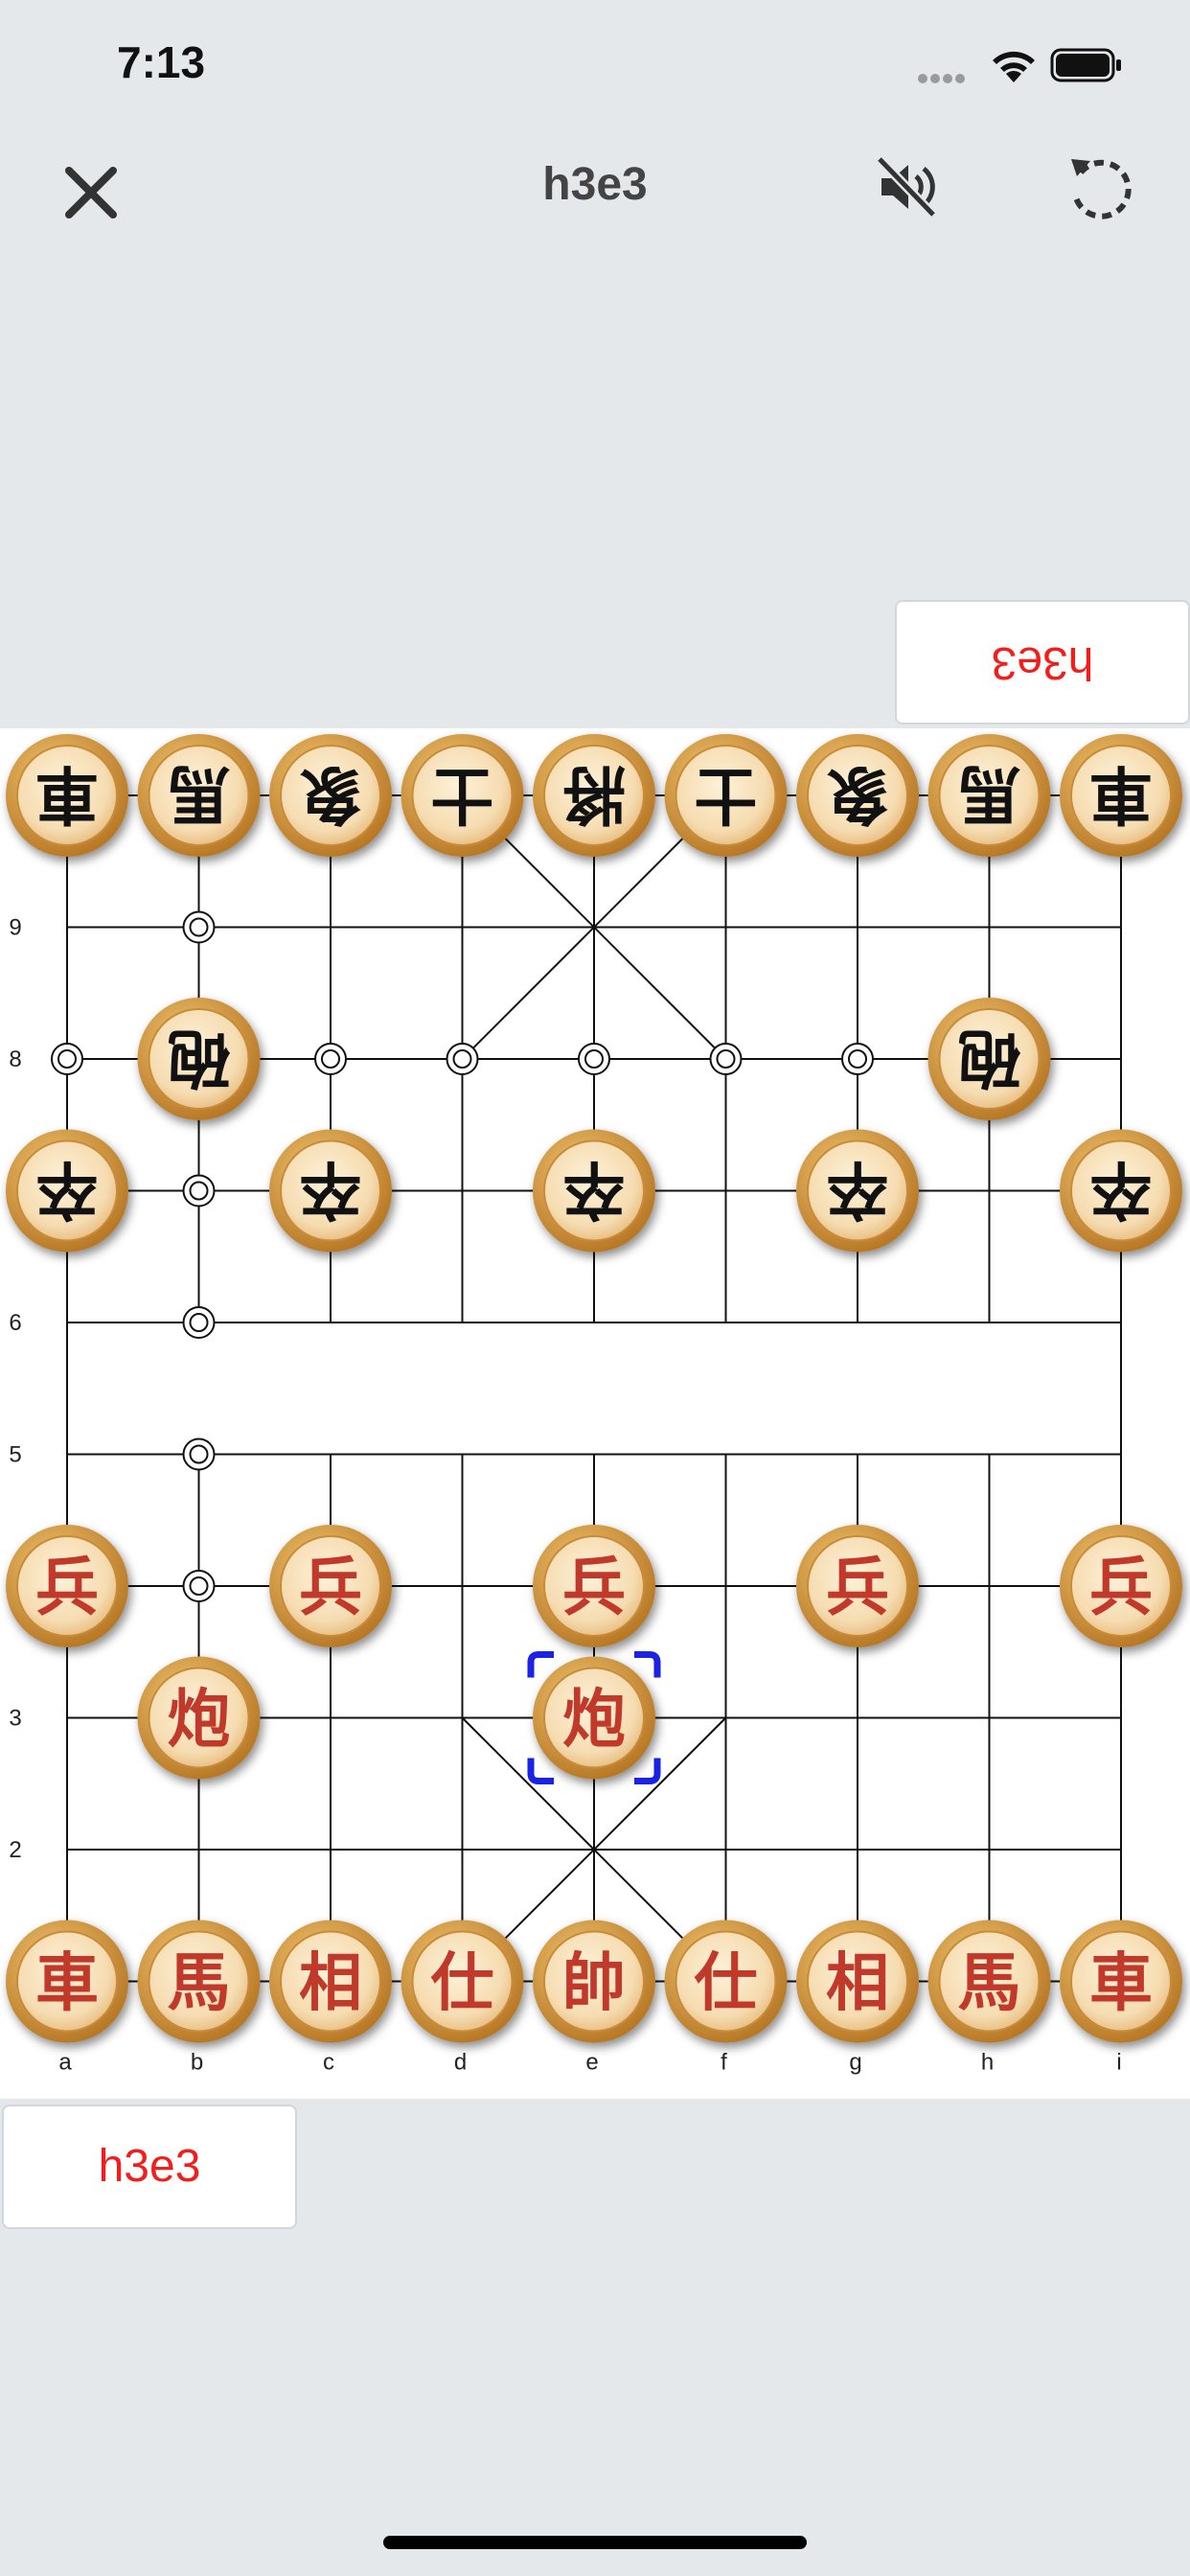 This screenshot has height=2576, width=1190. I want to click on black-piece-h8: 砲, so click(989, 1059).